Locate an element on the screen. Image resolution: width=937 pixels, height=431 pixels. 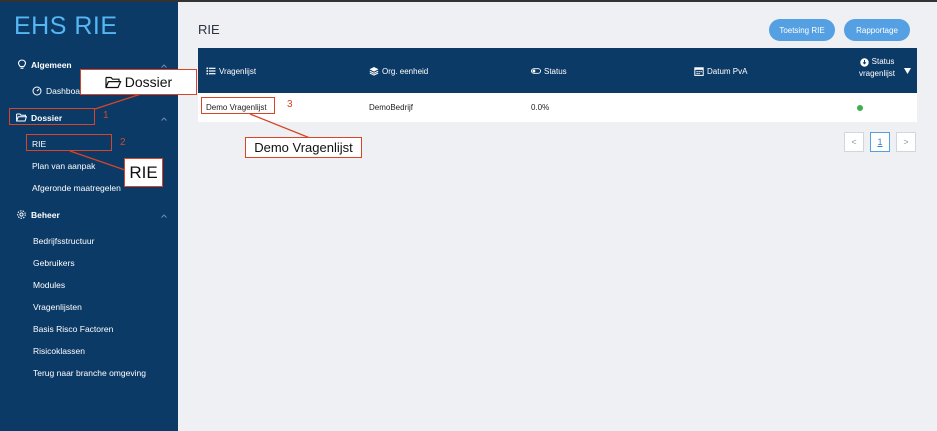
nav-group-beheer: Beheer is located at coordinates (38, 214).